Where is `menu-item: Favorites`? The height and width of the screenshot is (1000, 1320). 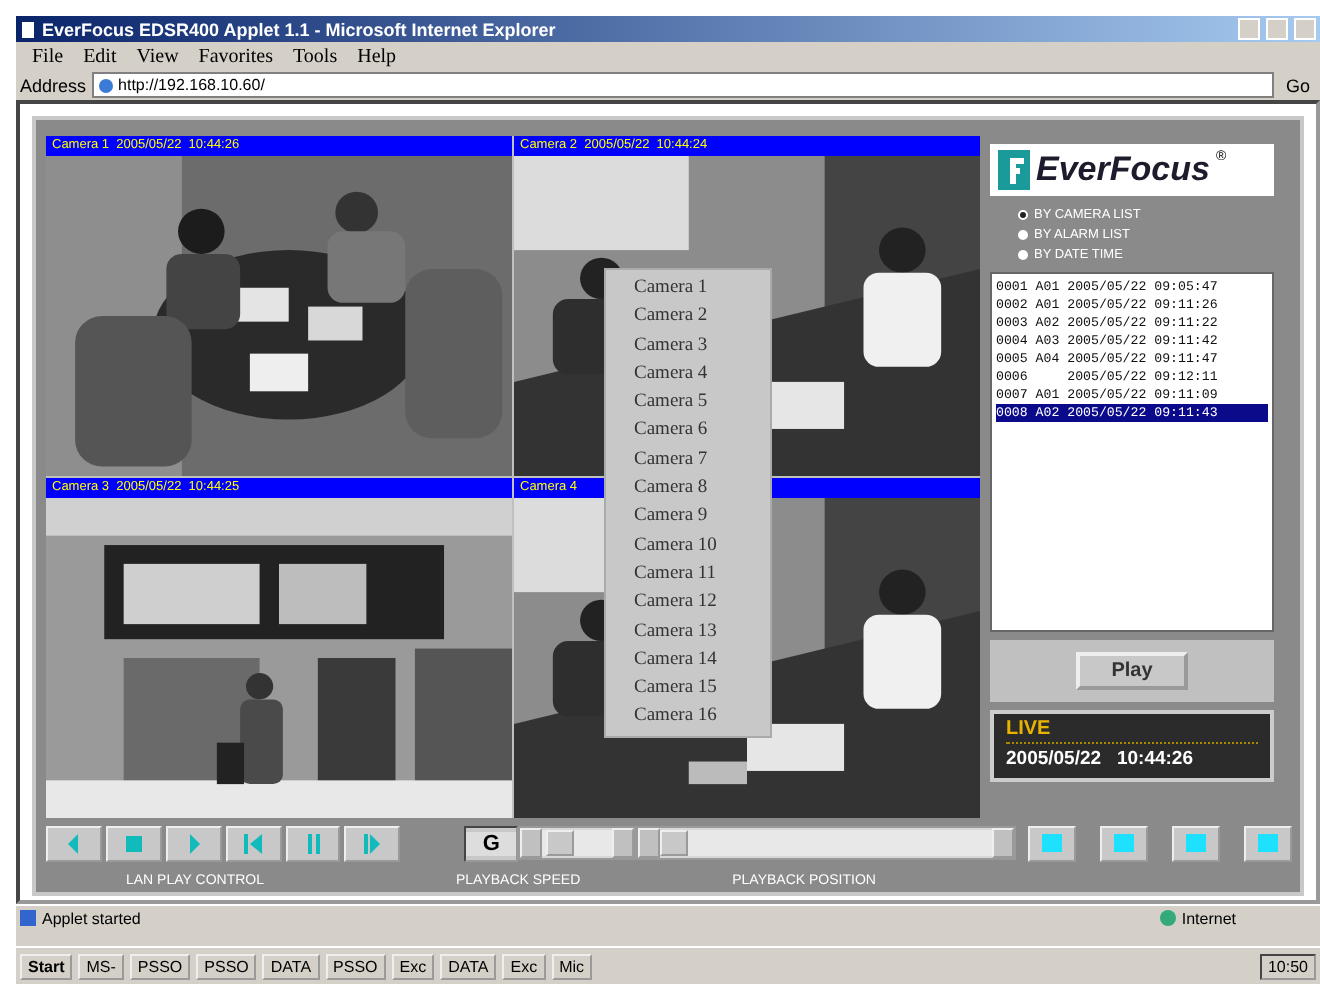 menu-item: Favorites is located at coordinates (236, 56).